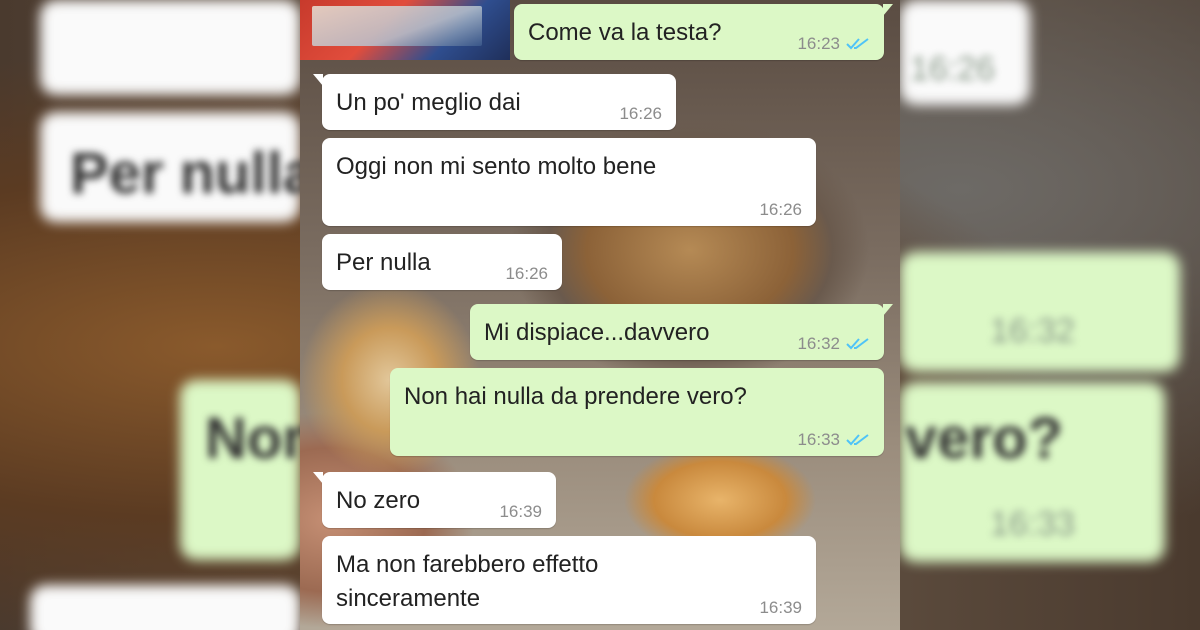 The width and height of the screenshot is (1200, 630). Describe the element at coordinates (575, 396) in the screenshot. I see `message-text: Non hai nulla da prendere vero?` at that location.